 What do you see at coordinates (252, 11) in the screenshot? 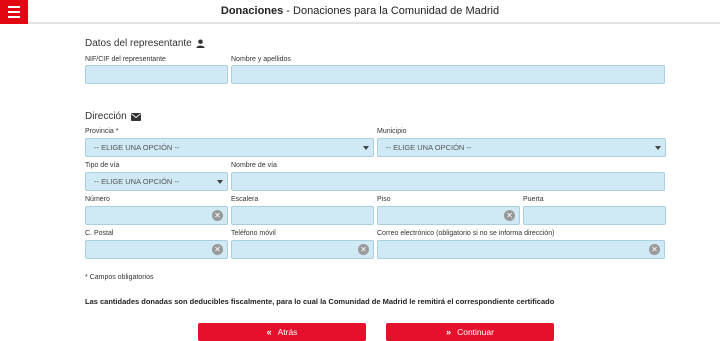
I see `page-title-bold: Donaciones` at bounding box center [252, 11].